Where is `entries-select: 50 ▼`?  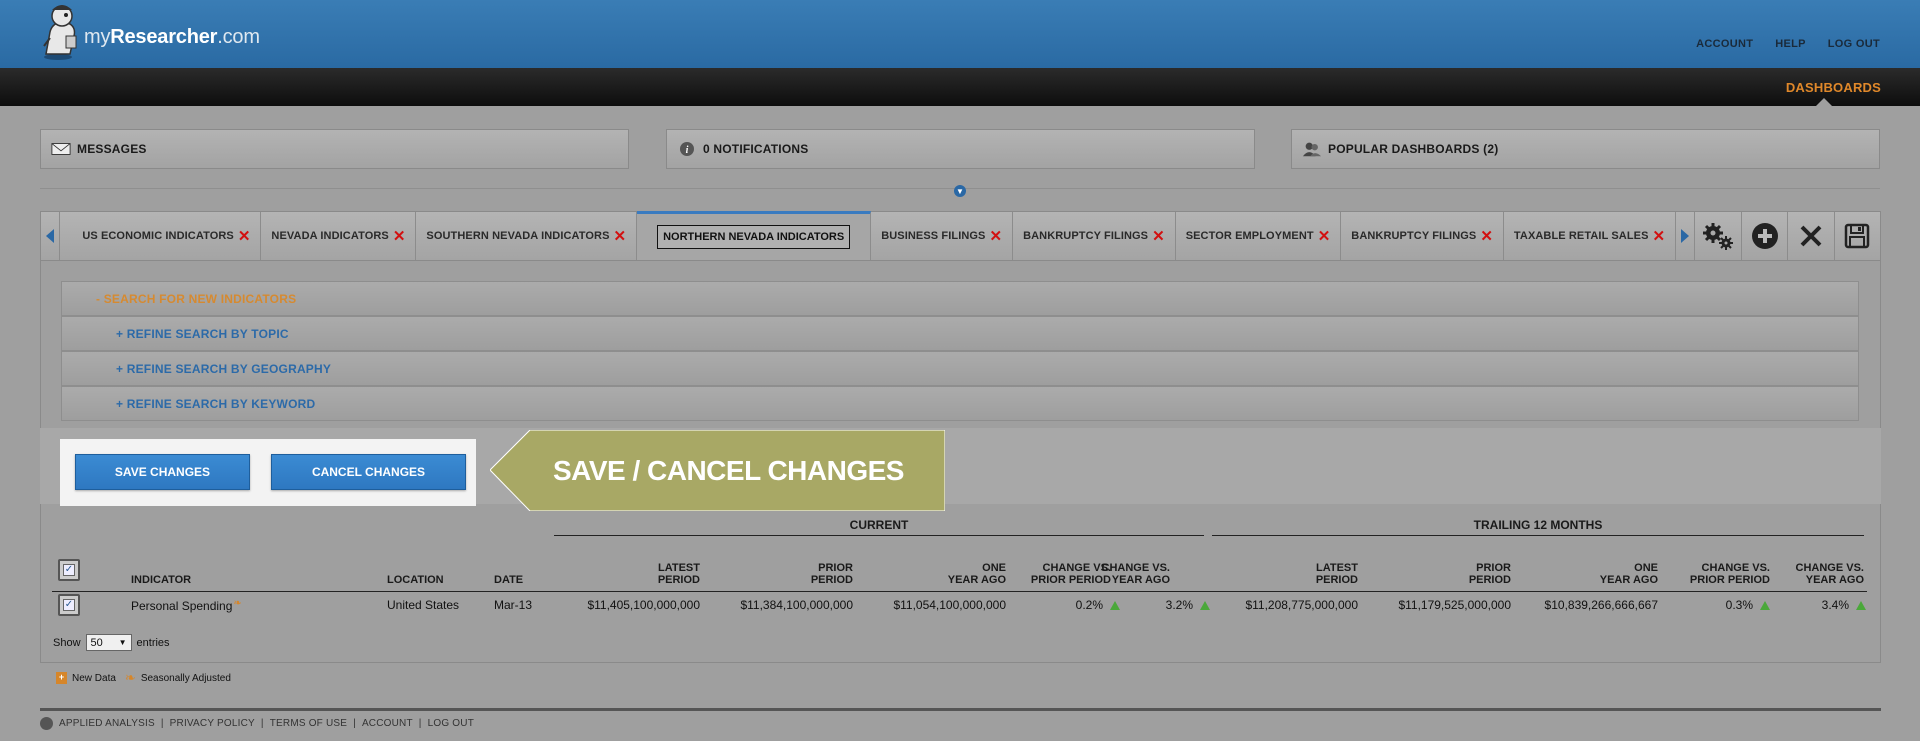
entries-select: 50 ▼ is located at coordinates (108, 642).